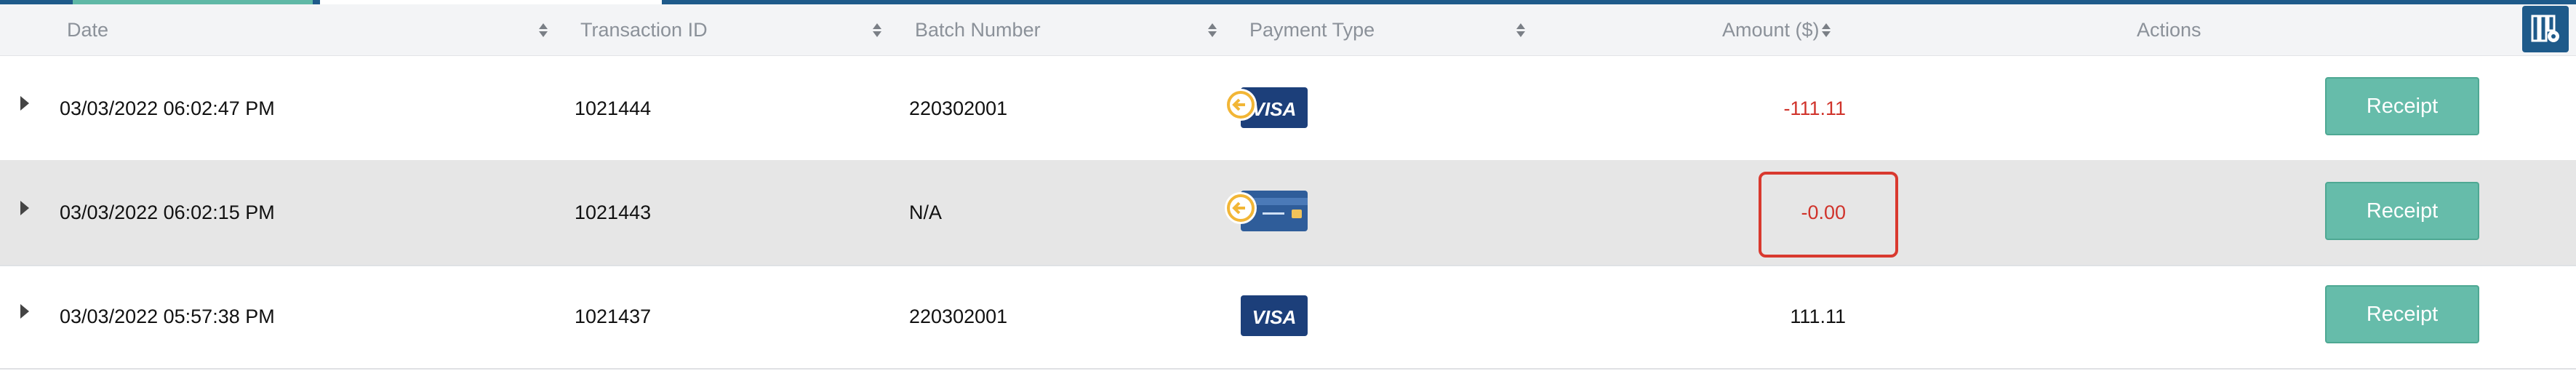 This screenshot has width=2576, height=371. I want to click on visa-card-icon: VISA, so click(1274, 315).